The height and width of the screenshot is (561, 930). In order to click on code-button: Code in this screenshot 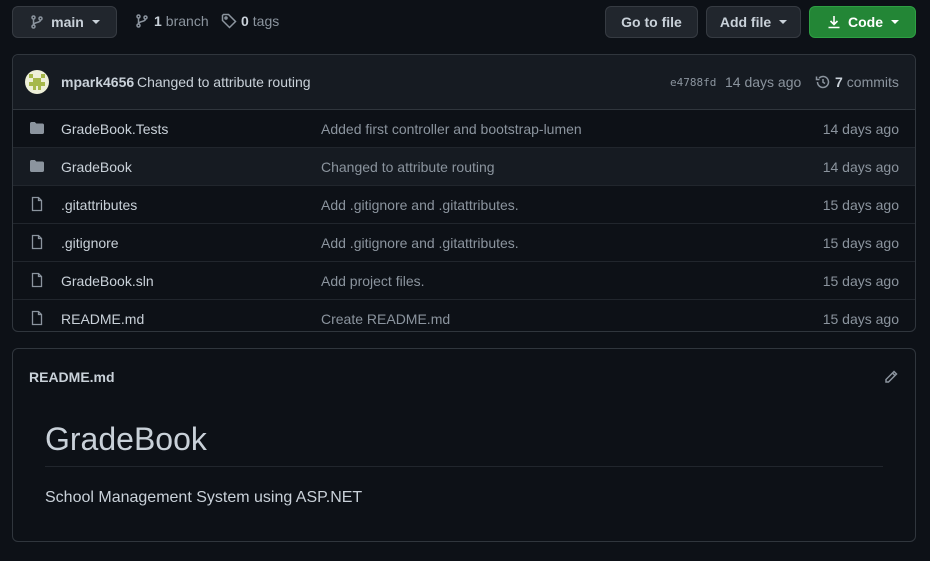, I will do `click(862, 22)`.